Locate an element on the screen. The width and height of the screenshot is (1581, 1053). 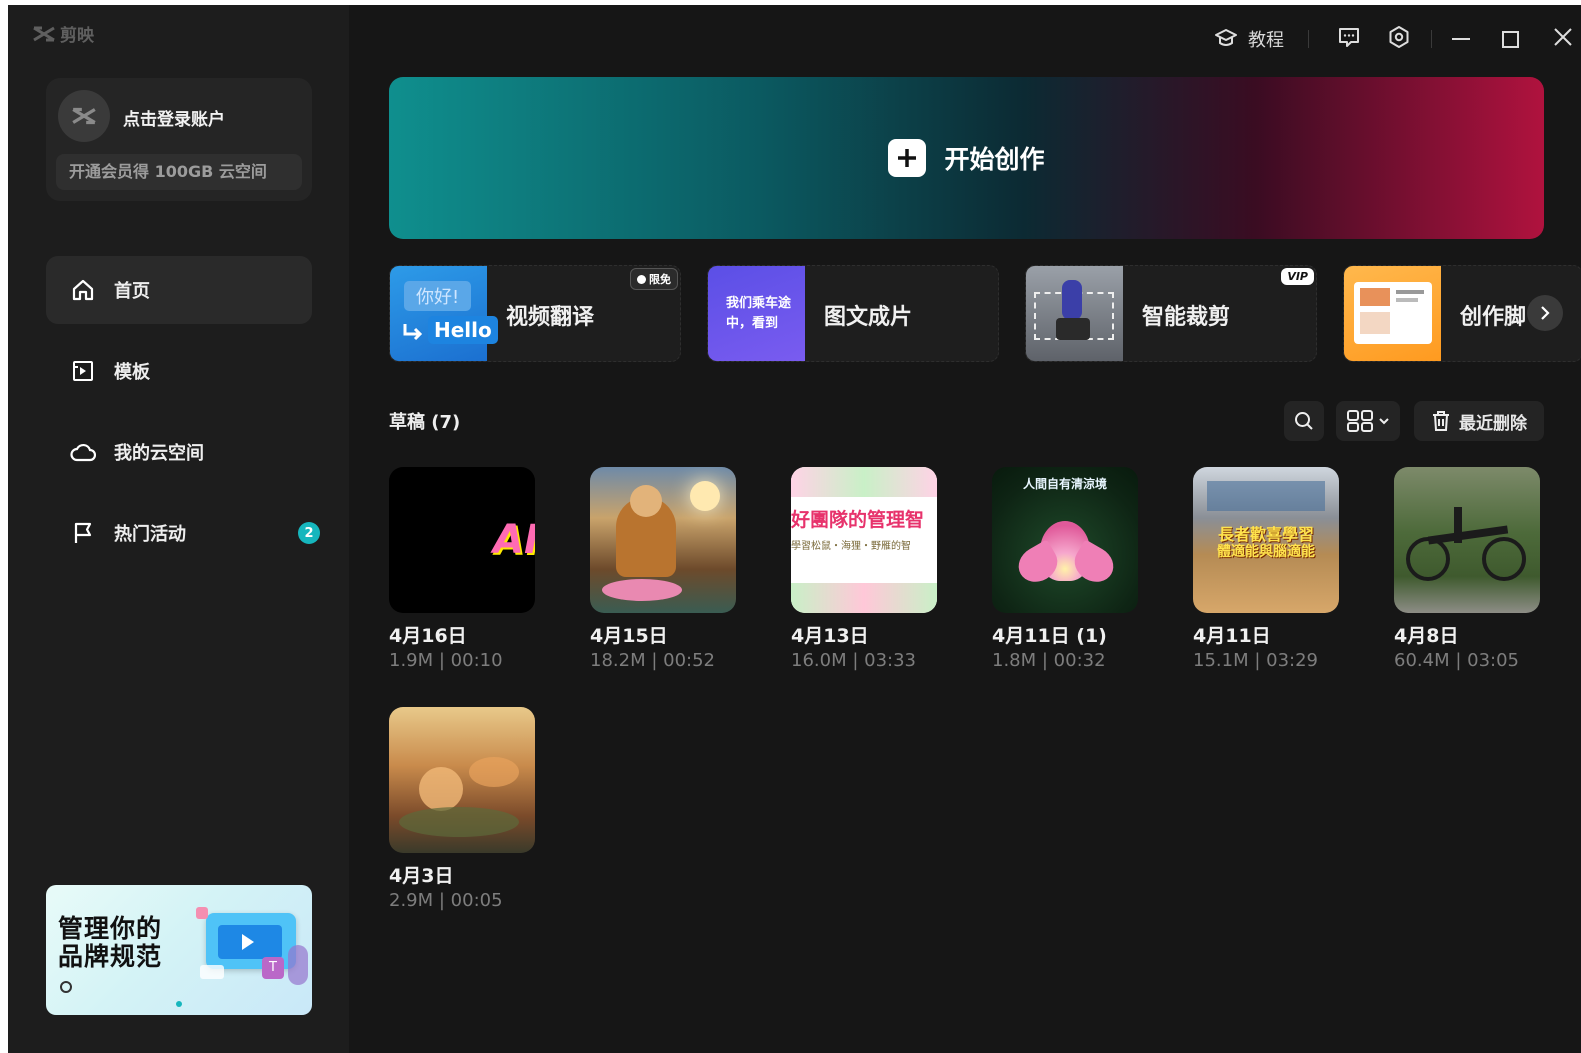
view-toggle-button is located at coordinates (1368, 421).